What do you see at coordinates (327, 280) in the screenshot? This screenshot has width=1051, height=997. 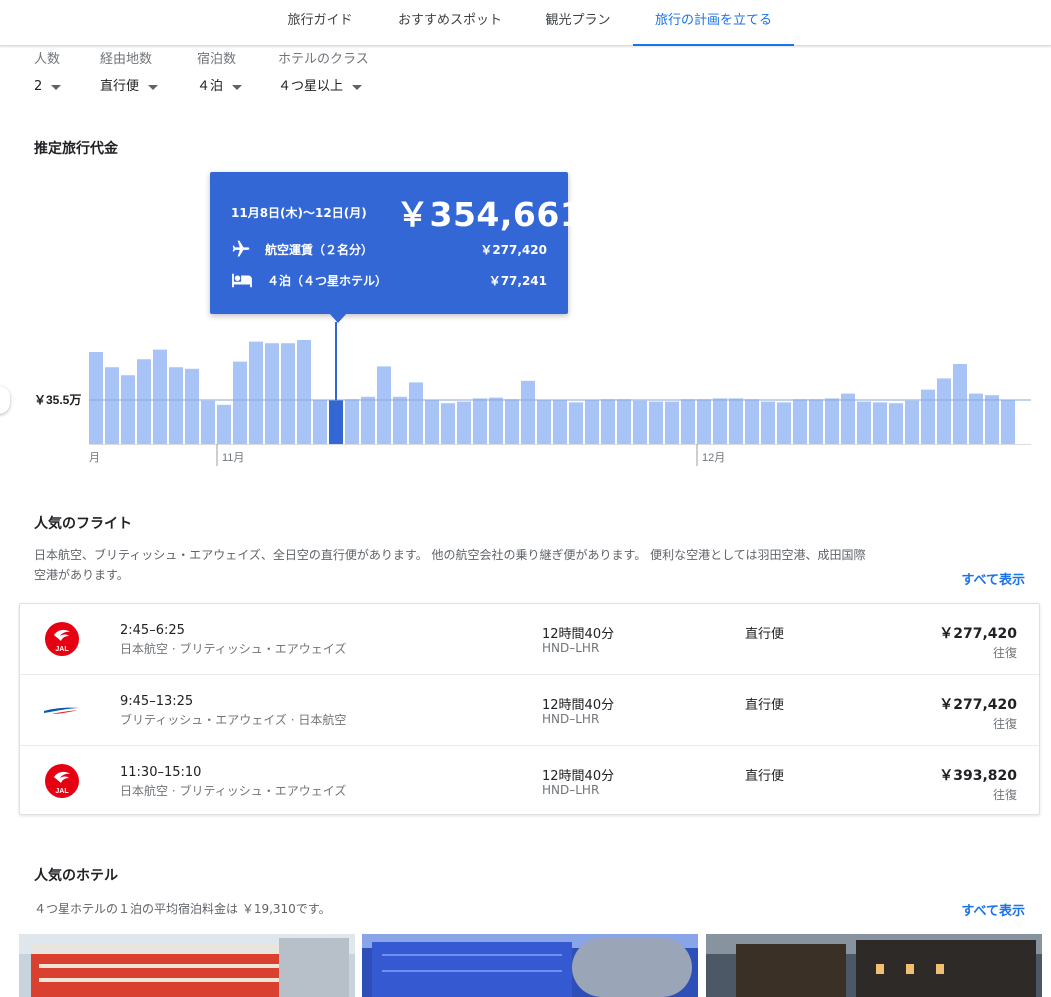 I see `tooltip-hotel-label: ４泊（４つ星ホテル）` at bounding box center [327, 280].